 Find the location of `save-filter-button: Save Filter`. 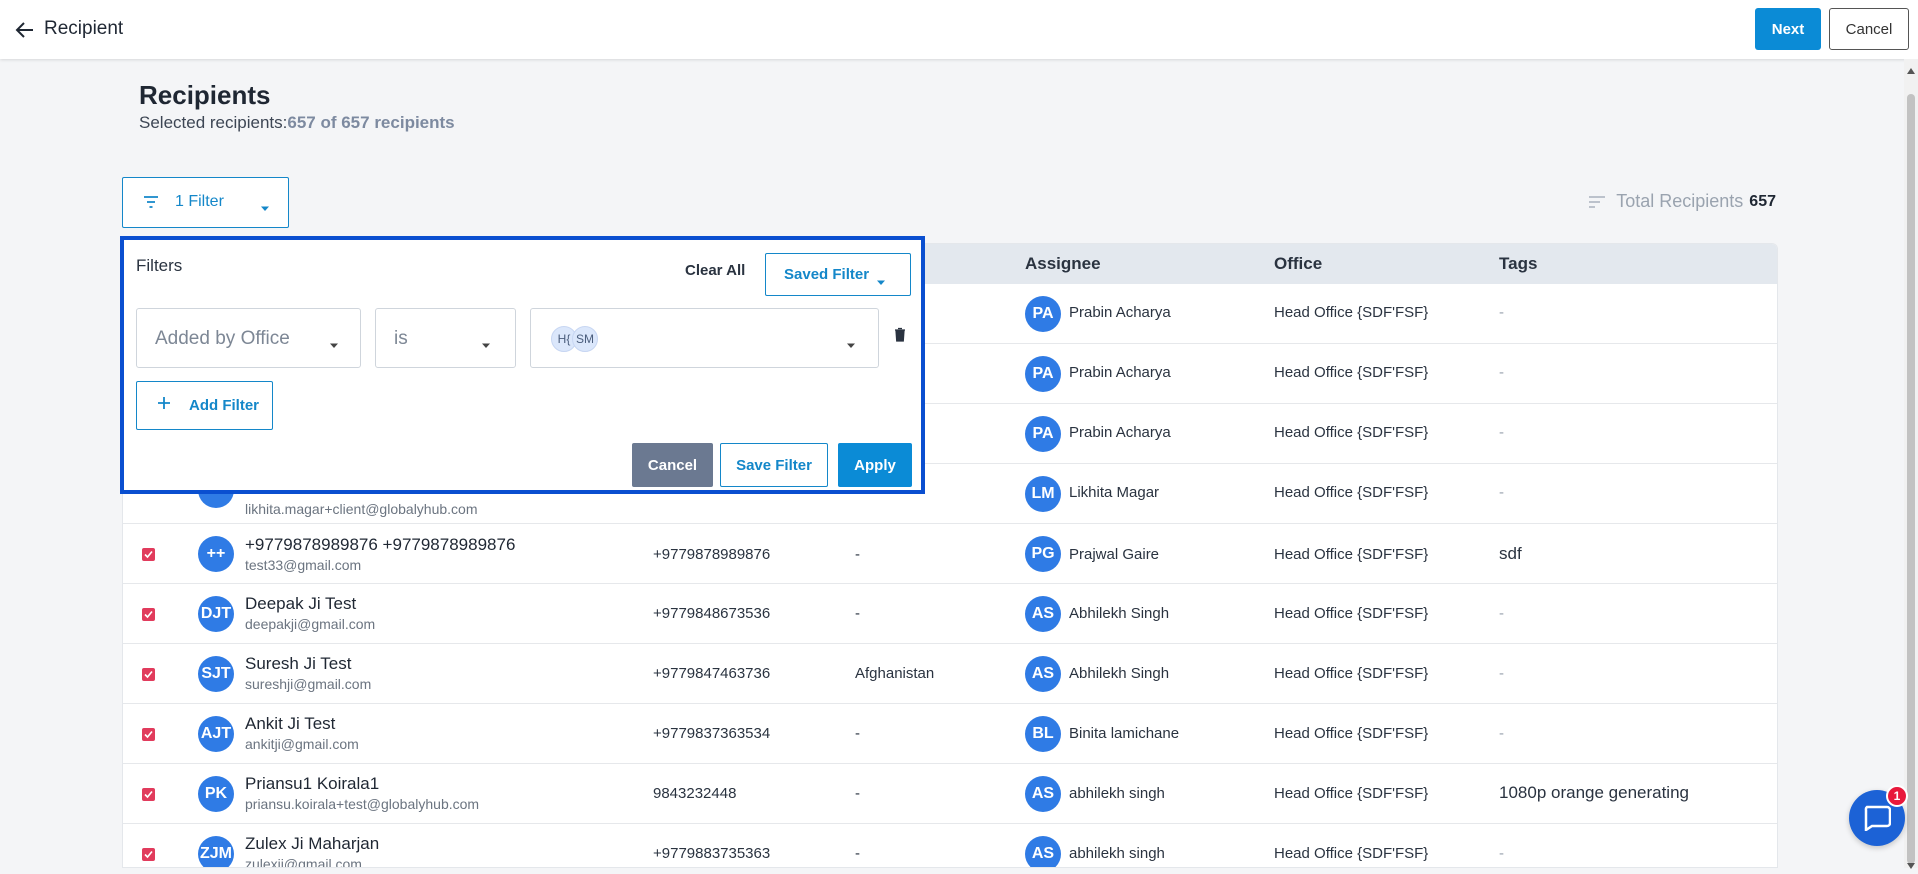

save-filter-button: Save Filter is located at coordinates (774, 465).